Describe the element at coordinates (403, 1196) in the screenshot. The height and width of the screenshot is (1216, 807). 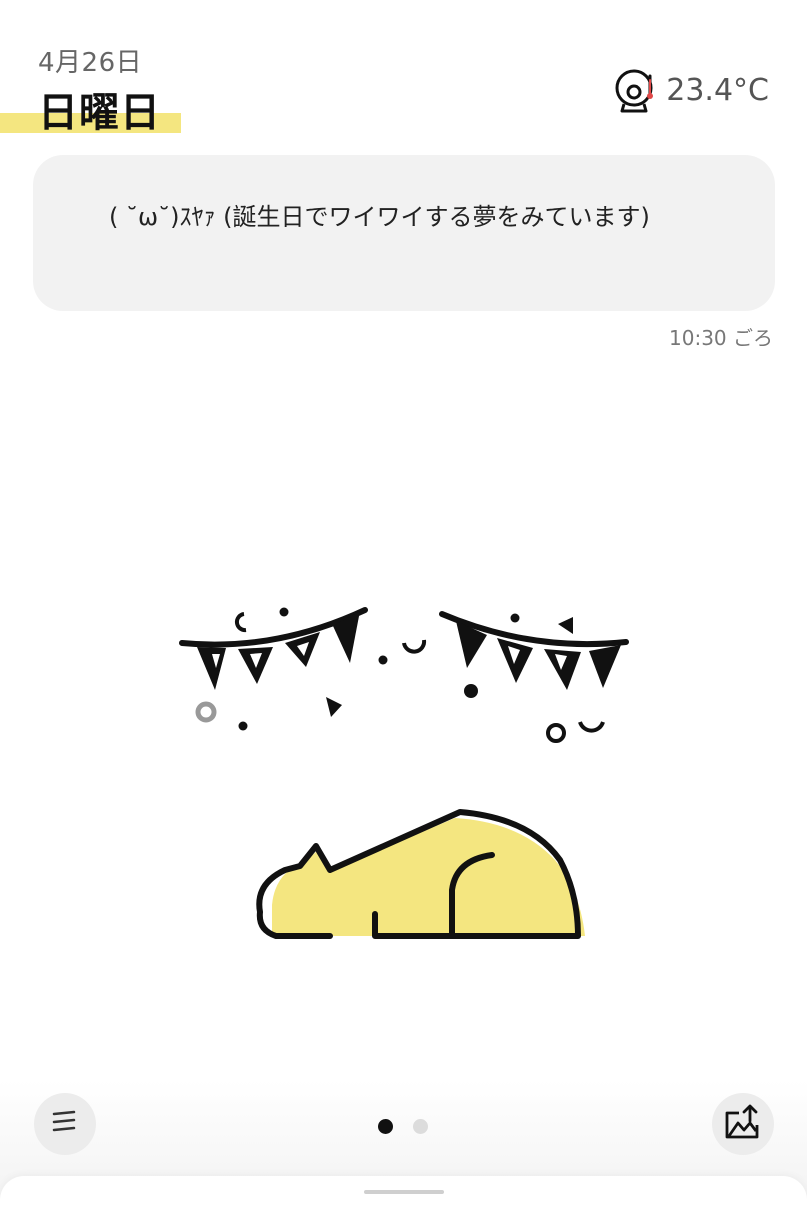
I see `bottom-sheet` at that location.